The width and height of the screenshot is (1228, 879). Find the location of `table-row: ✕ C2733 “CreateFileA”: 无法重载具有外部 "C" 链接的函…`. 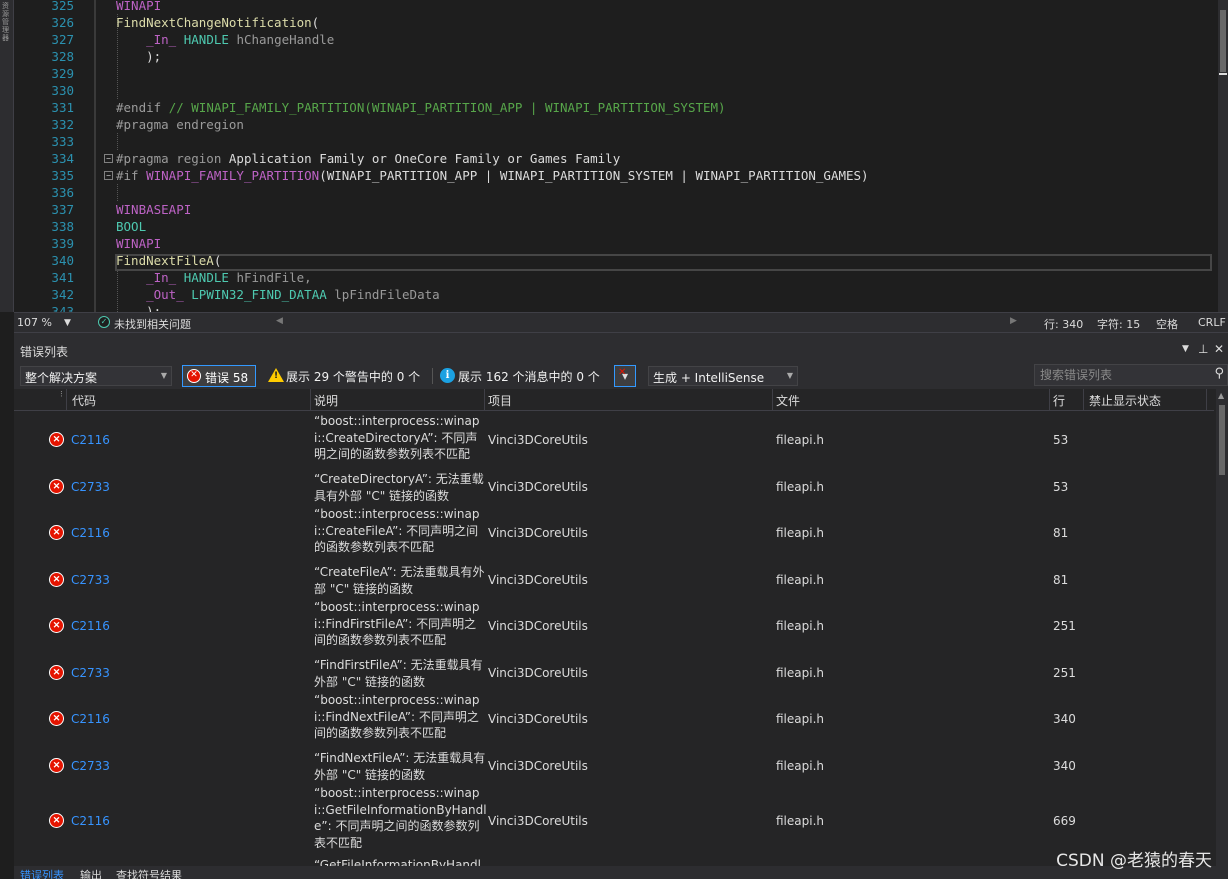

table-row: ✕ C2733 “CreateFileA”: 无法重载具有外部 "C" 链接的函… is located at coordinates (614, 578).